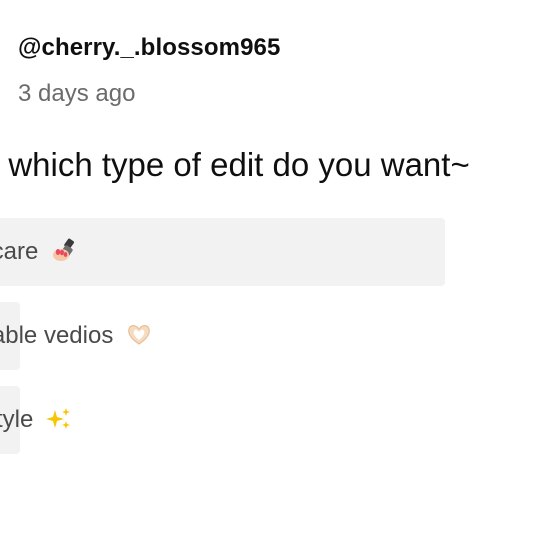 This screenshot has width=560, height=560. I want to click on heart-hands-icon, so click(139, 335).